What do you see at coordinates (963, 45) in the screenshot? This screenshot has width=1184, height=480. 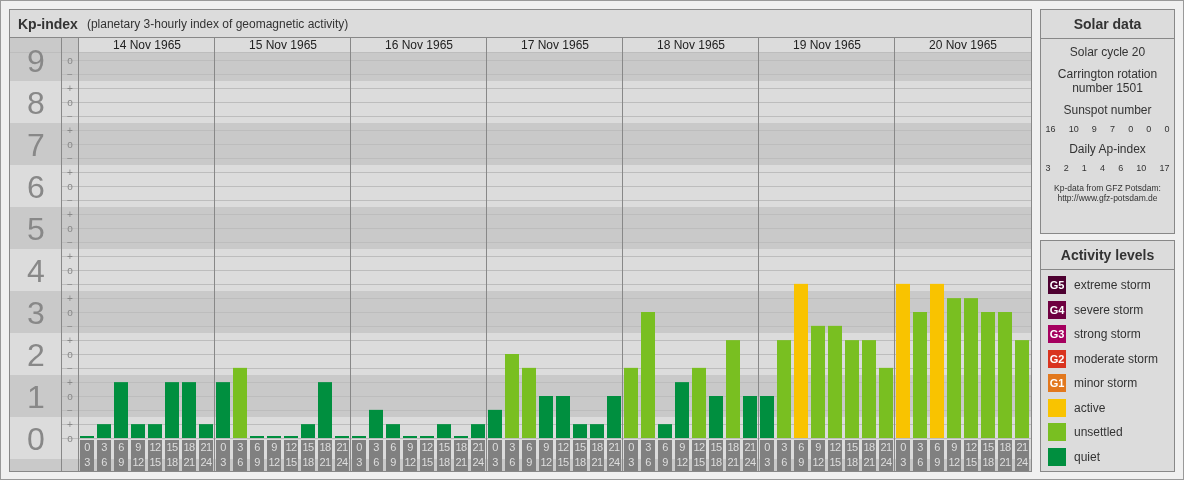 I see `date-label: 20 Nov 1965` at bounding box center [963, 45].